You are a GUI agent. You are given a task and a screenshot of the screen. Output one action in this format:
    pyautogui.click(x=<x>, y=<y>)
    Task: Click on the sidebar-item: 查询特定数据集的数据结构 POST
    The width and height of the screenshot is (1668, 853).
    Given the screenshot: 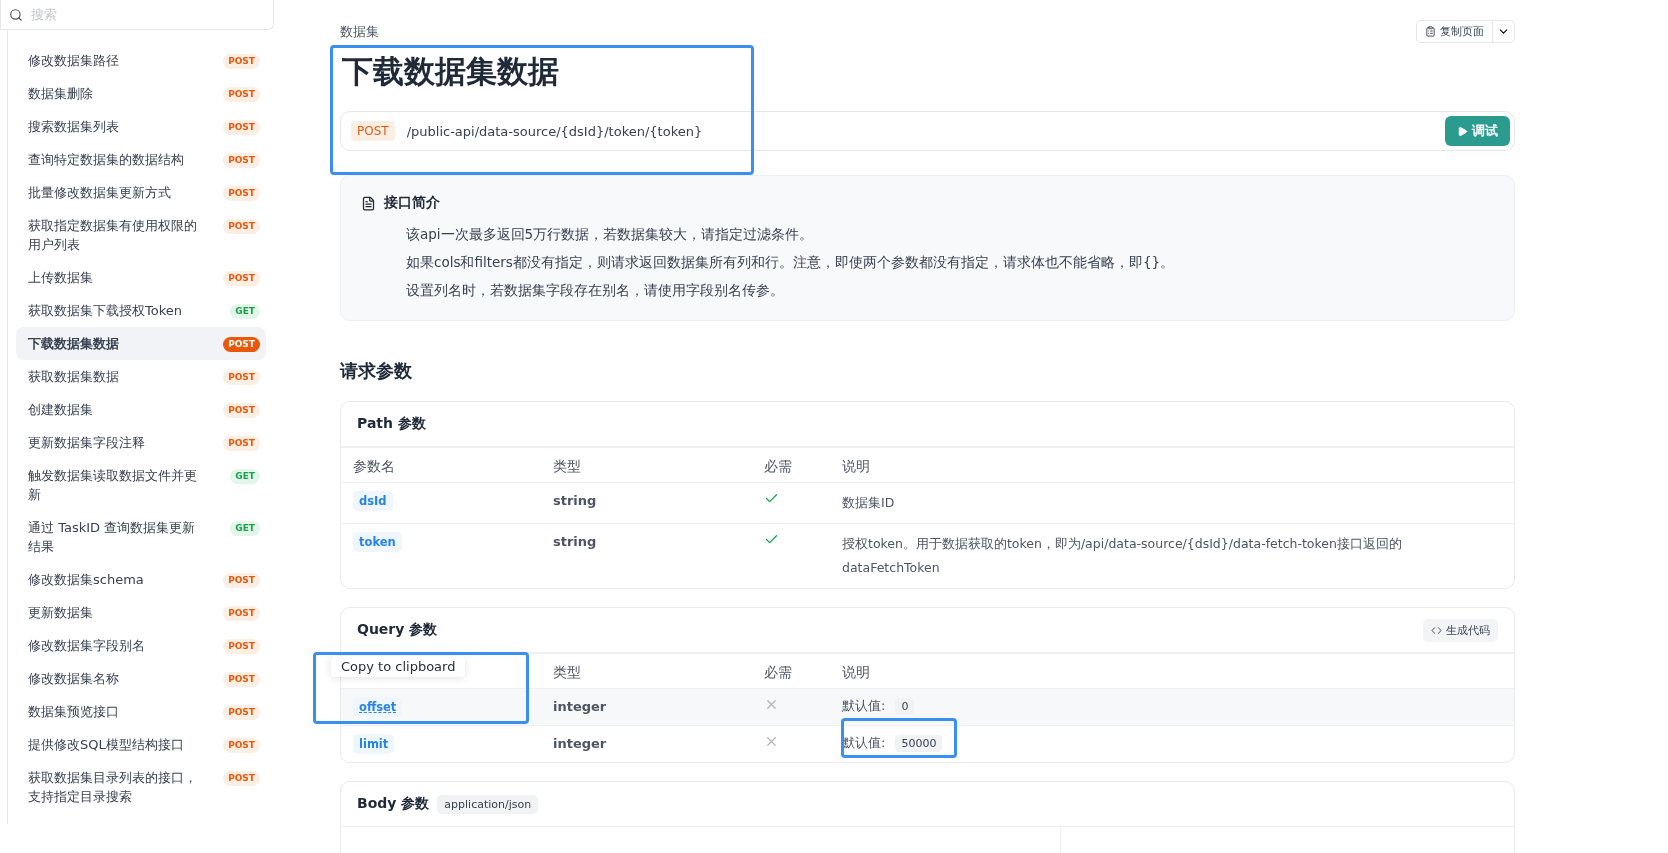 What is the action you would take?
    pyautogui.click(x=141, y=159)
    